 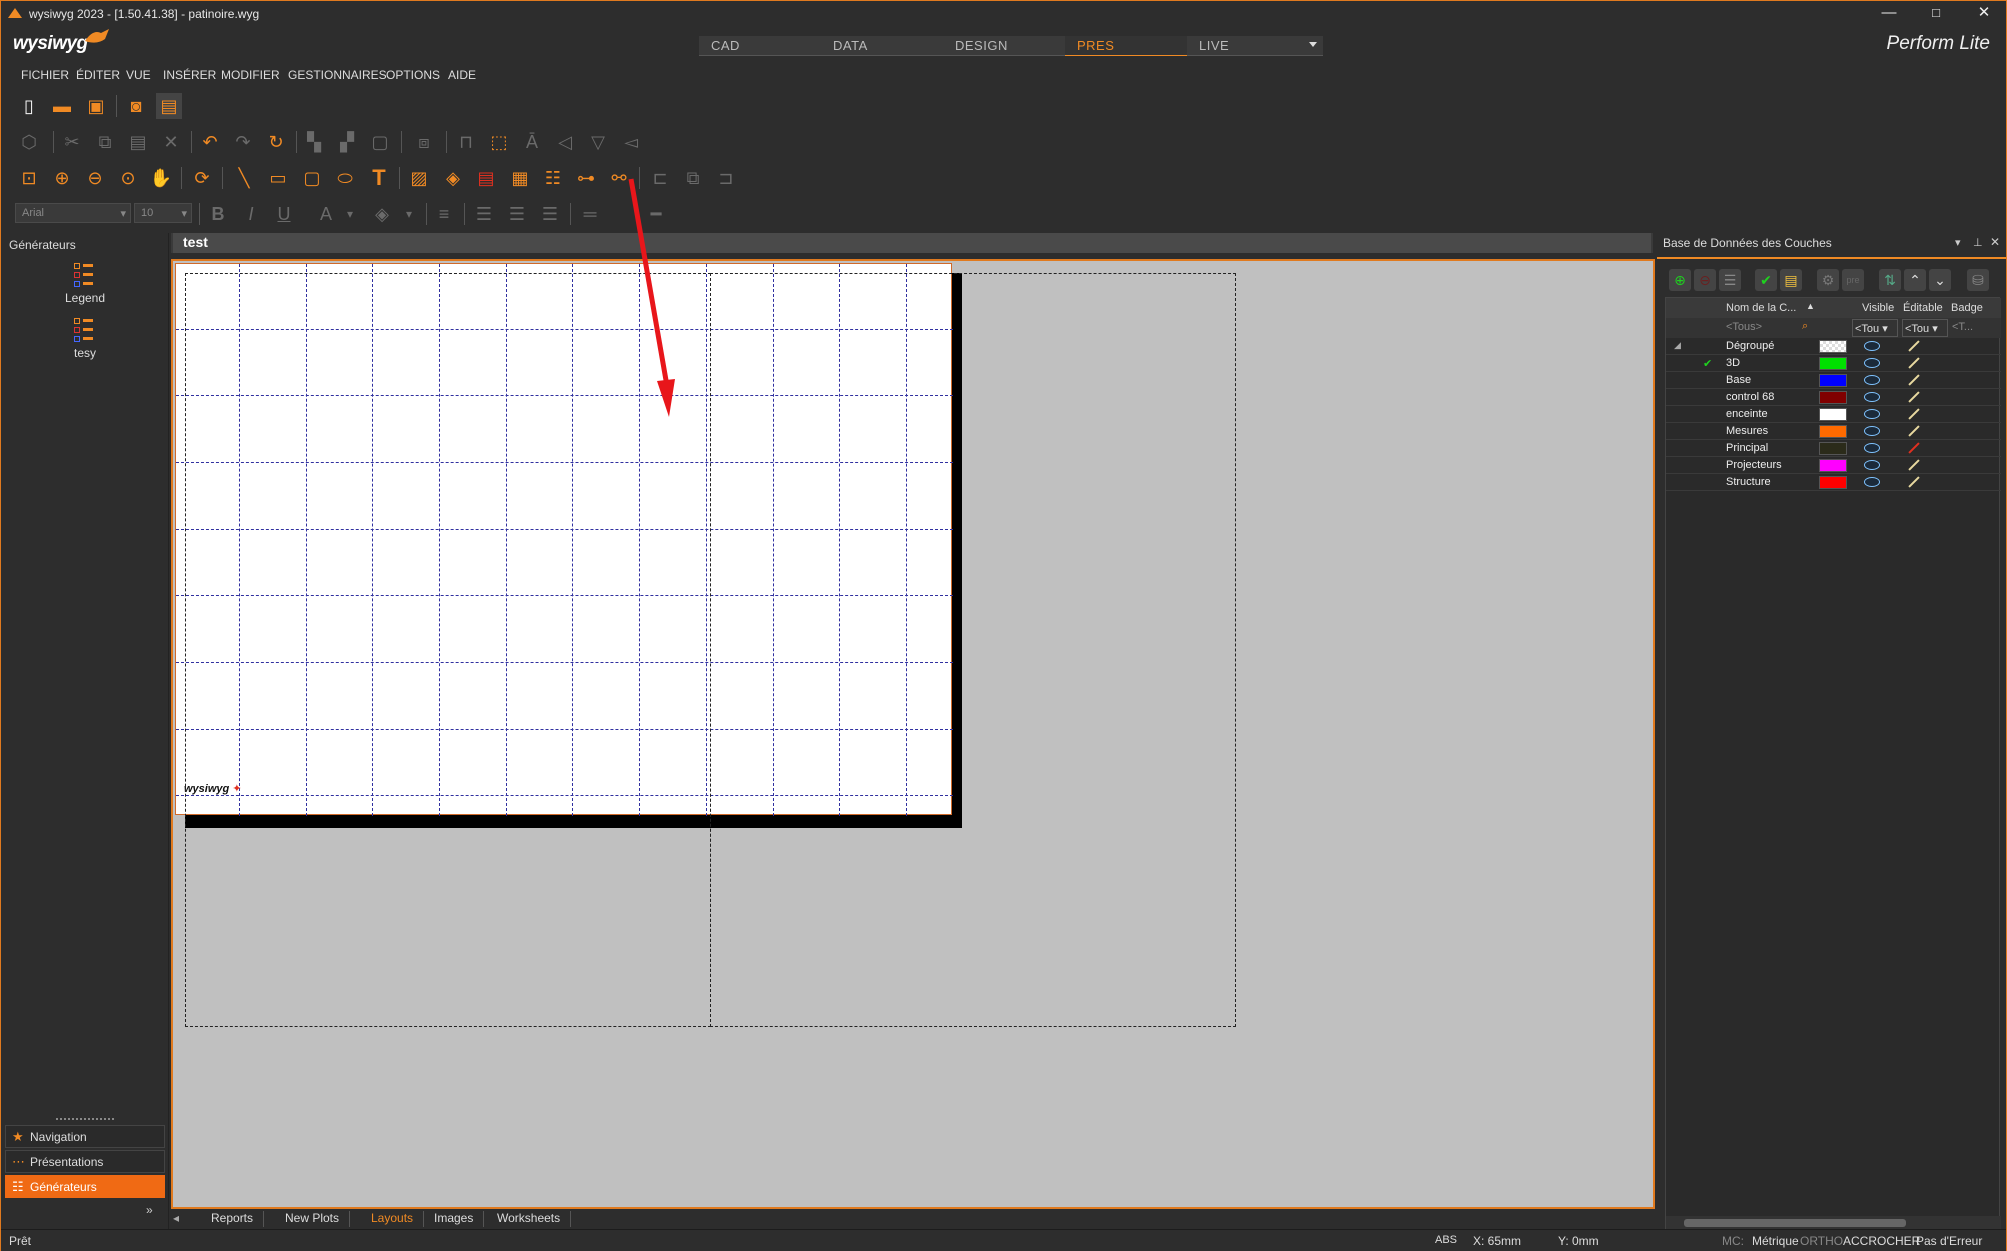 What do you see at coordinates (889, 46) in the screenshot?
I see `mode-data: DATA` at bounding box center [889, 46].